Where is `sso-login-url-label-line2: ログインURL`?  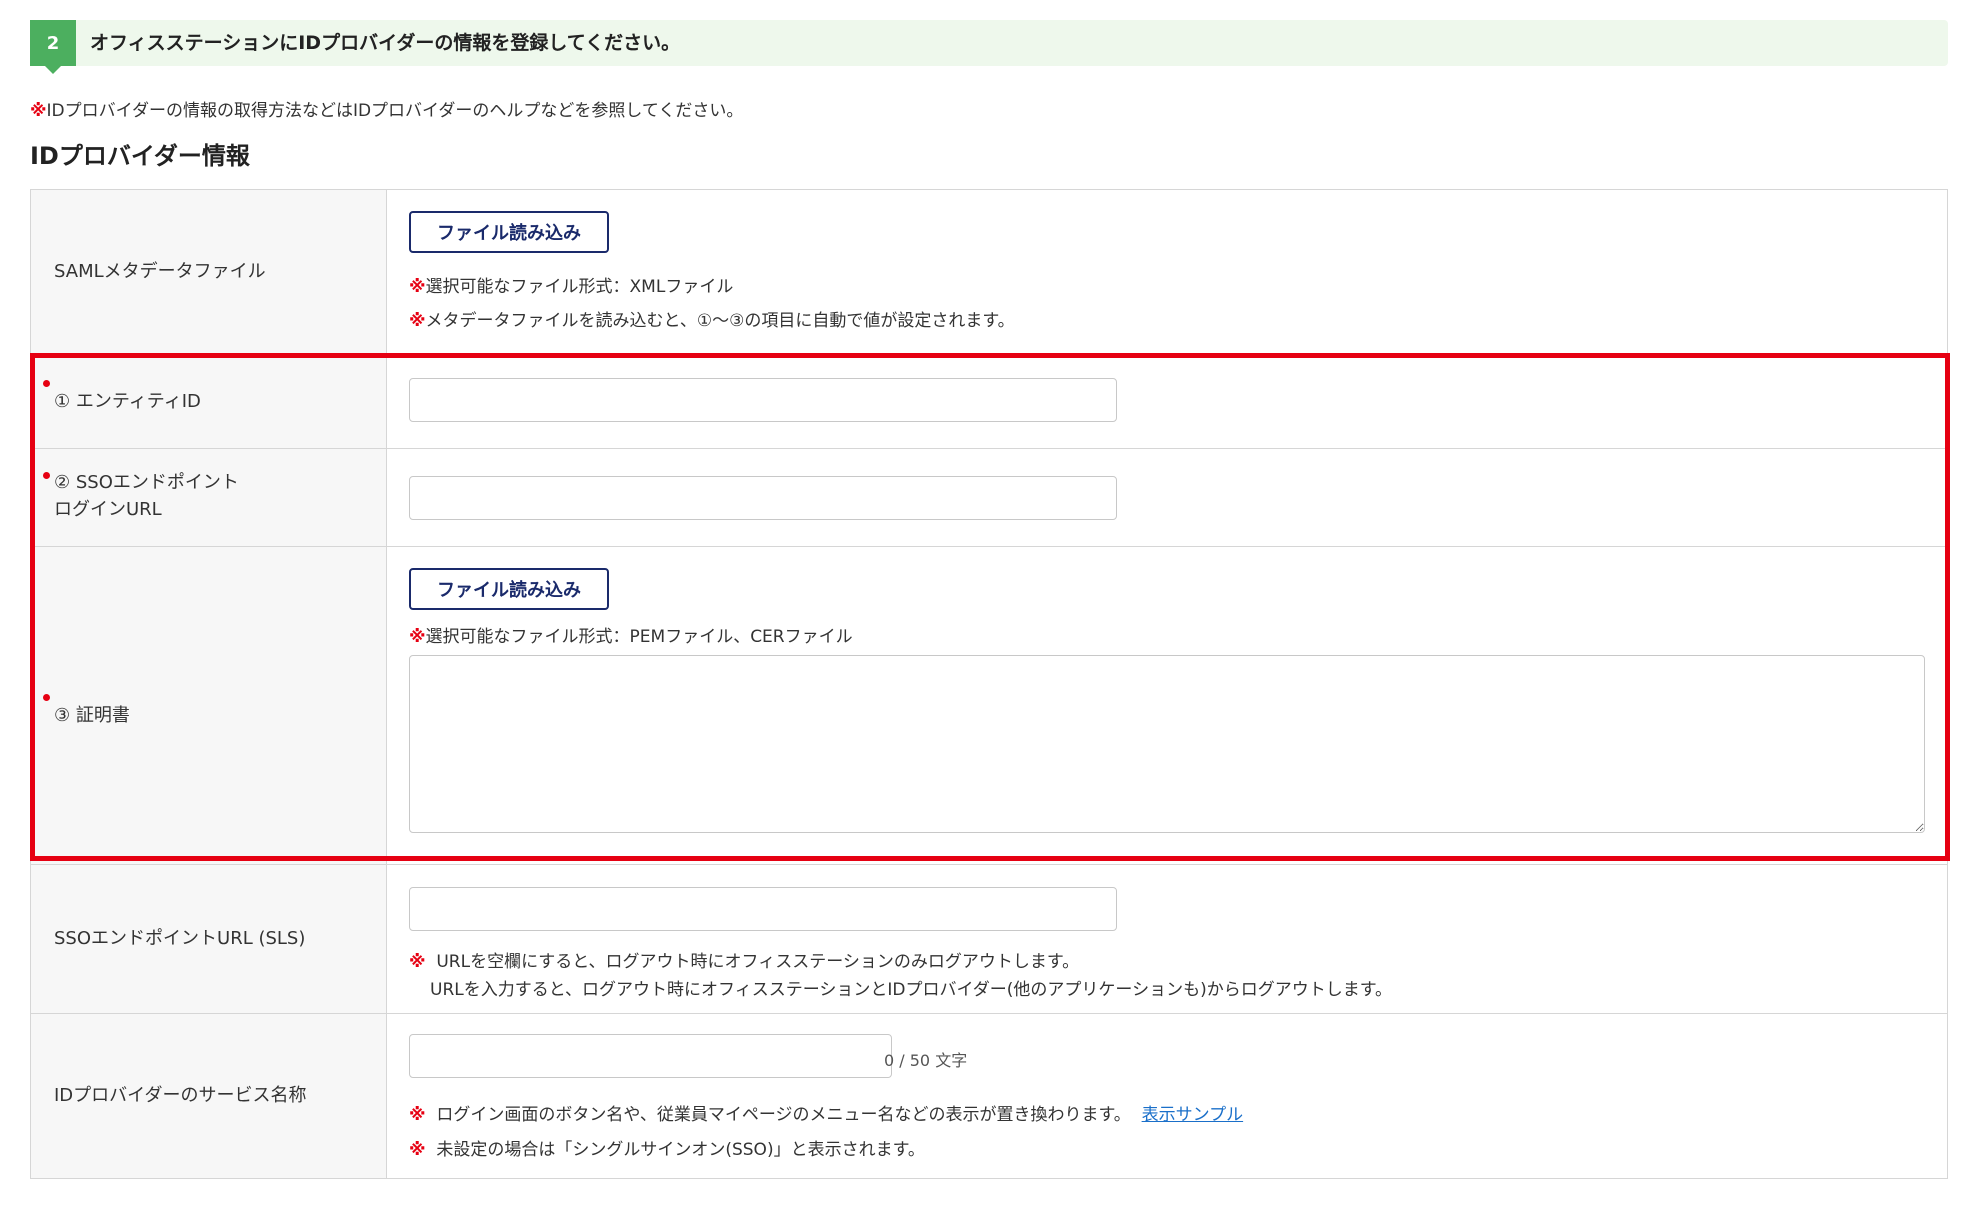 sso-login-url-label-line2: ログインURL is located at coordinates (108, 509).